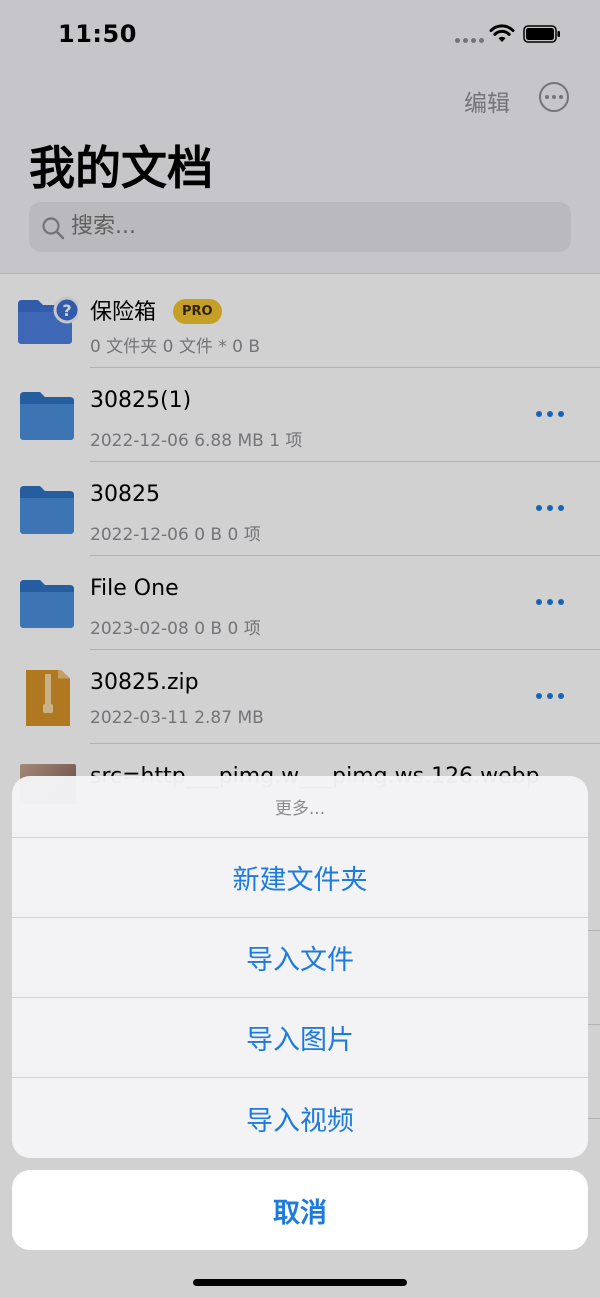  I want to click on new-folder-button: 新建文件夹, so click(300, 878).